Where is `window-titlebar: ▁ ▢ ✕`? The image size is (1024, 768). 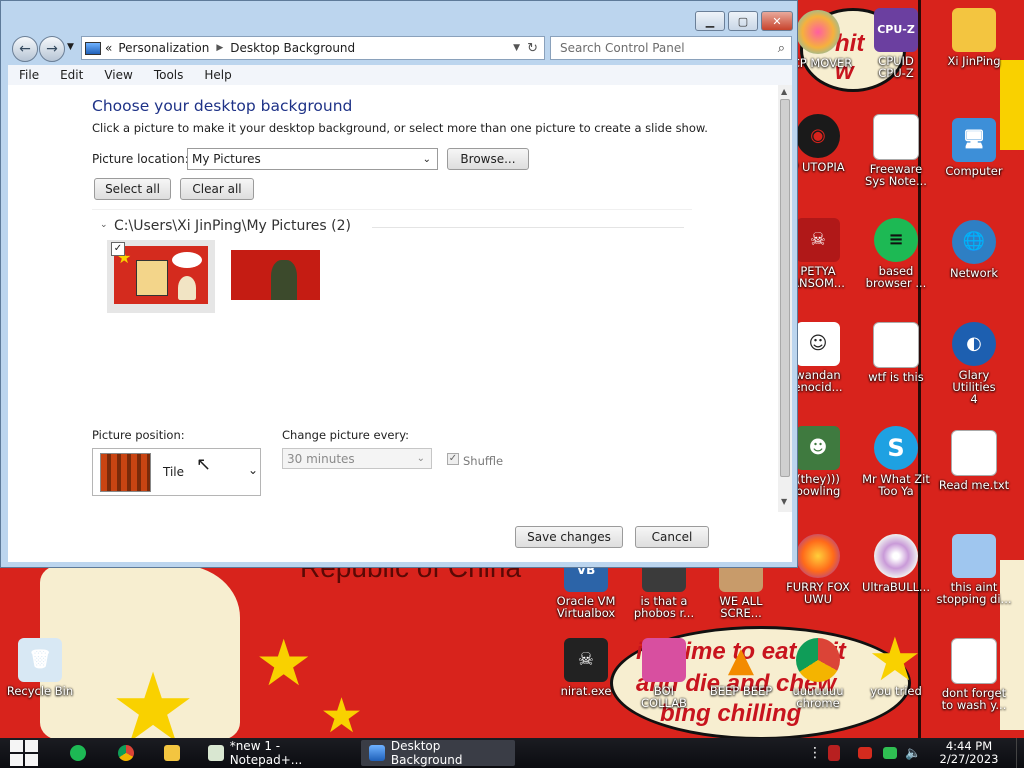 window-titlebar: ▁ ▢ ✕ is located at coordinates (399, 17).